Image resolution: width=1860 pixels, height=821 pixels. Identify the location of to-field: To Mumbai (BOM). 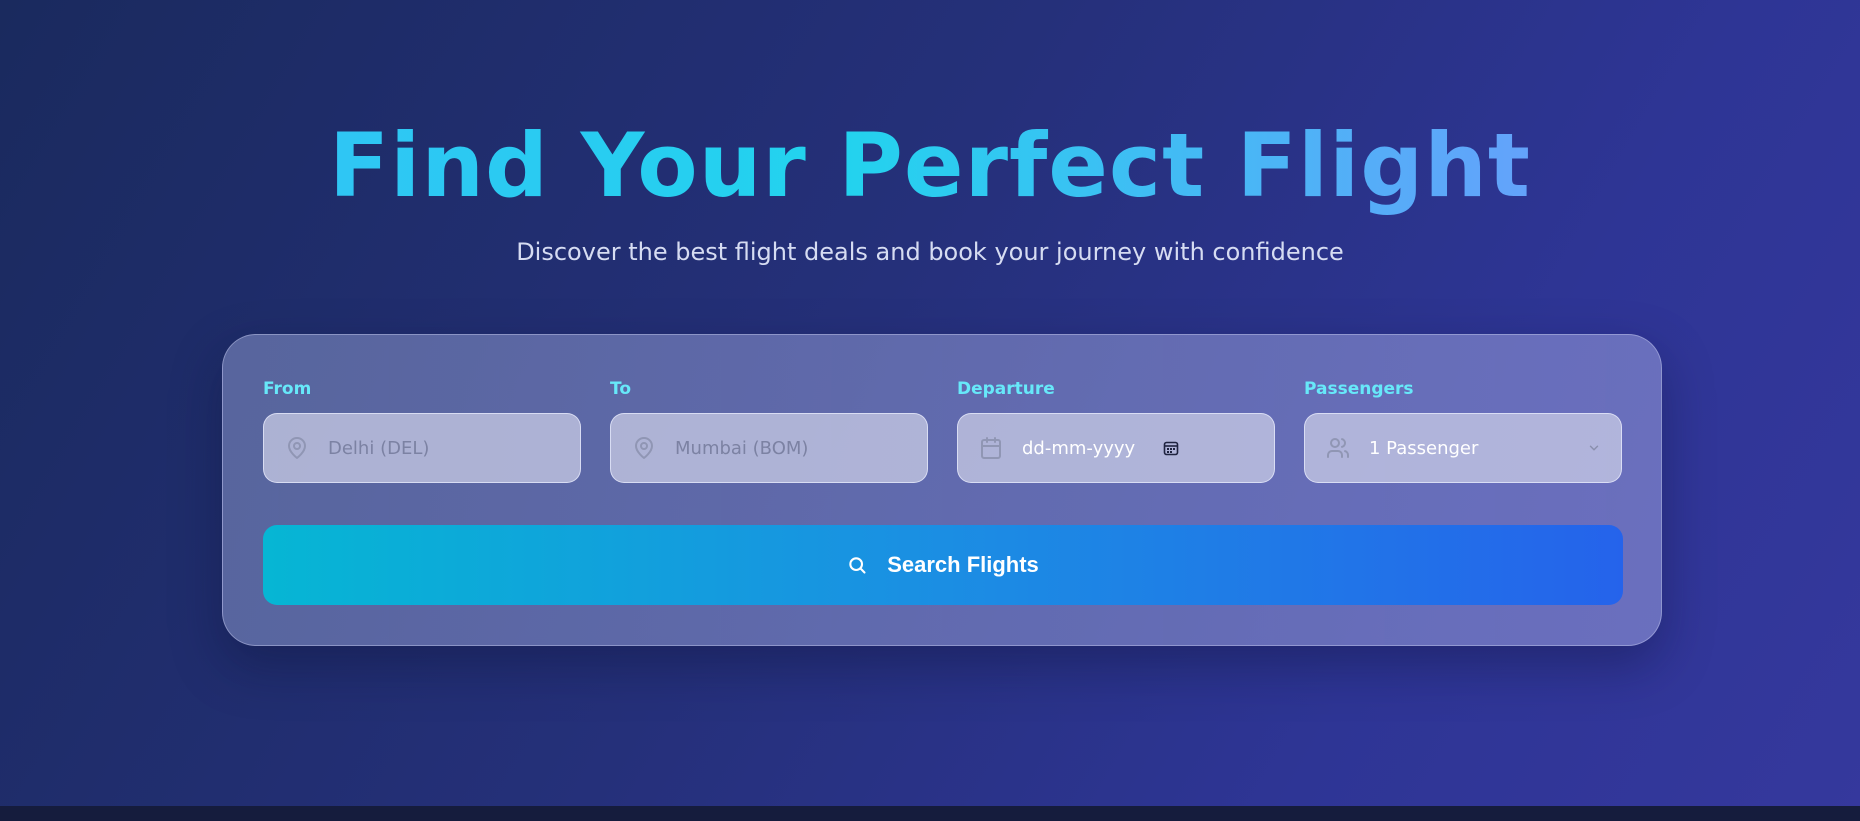
(769, 431).